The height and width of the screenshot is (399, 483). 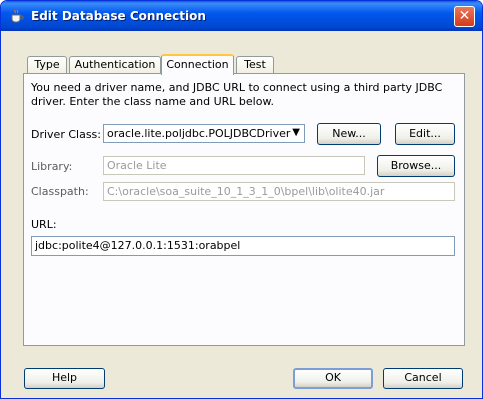 I want to click on library-label: Library:, so click(x=52, y=166).